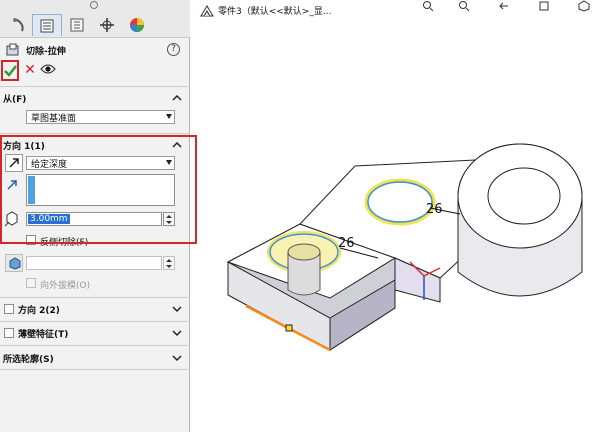 The width and height of the screenshot is (600, 432). Describe the element at coordinates (289, 328) in the screenshot. I see `edge-handle` at that location.